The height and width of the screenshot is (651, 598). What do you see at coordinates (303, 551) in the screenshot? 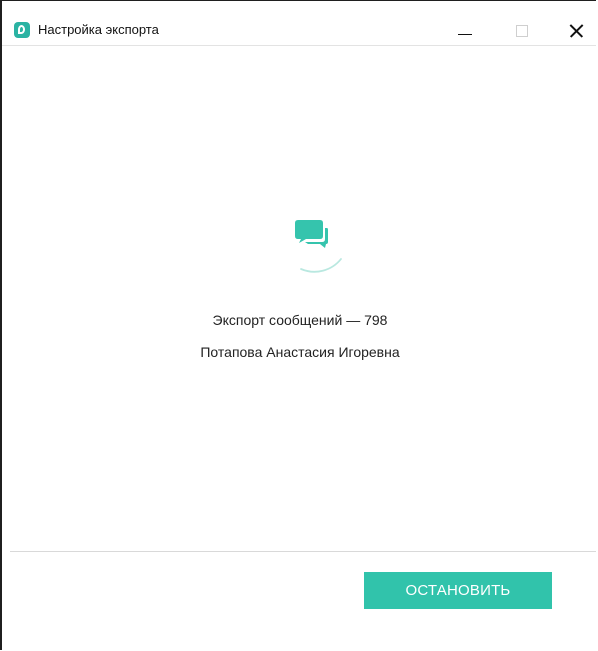
I see `footer-divider` at bounding box center [303, 551].